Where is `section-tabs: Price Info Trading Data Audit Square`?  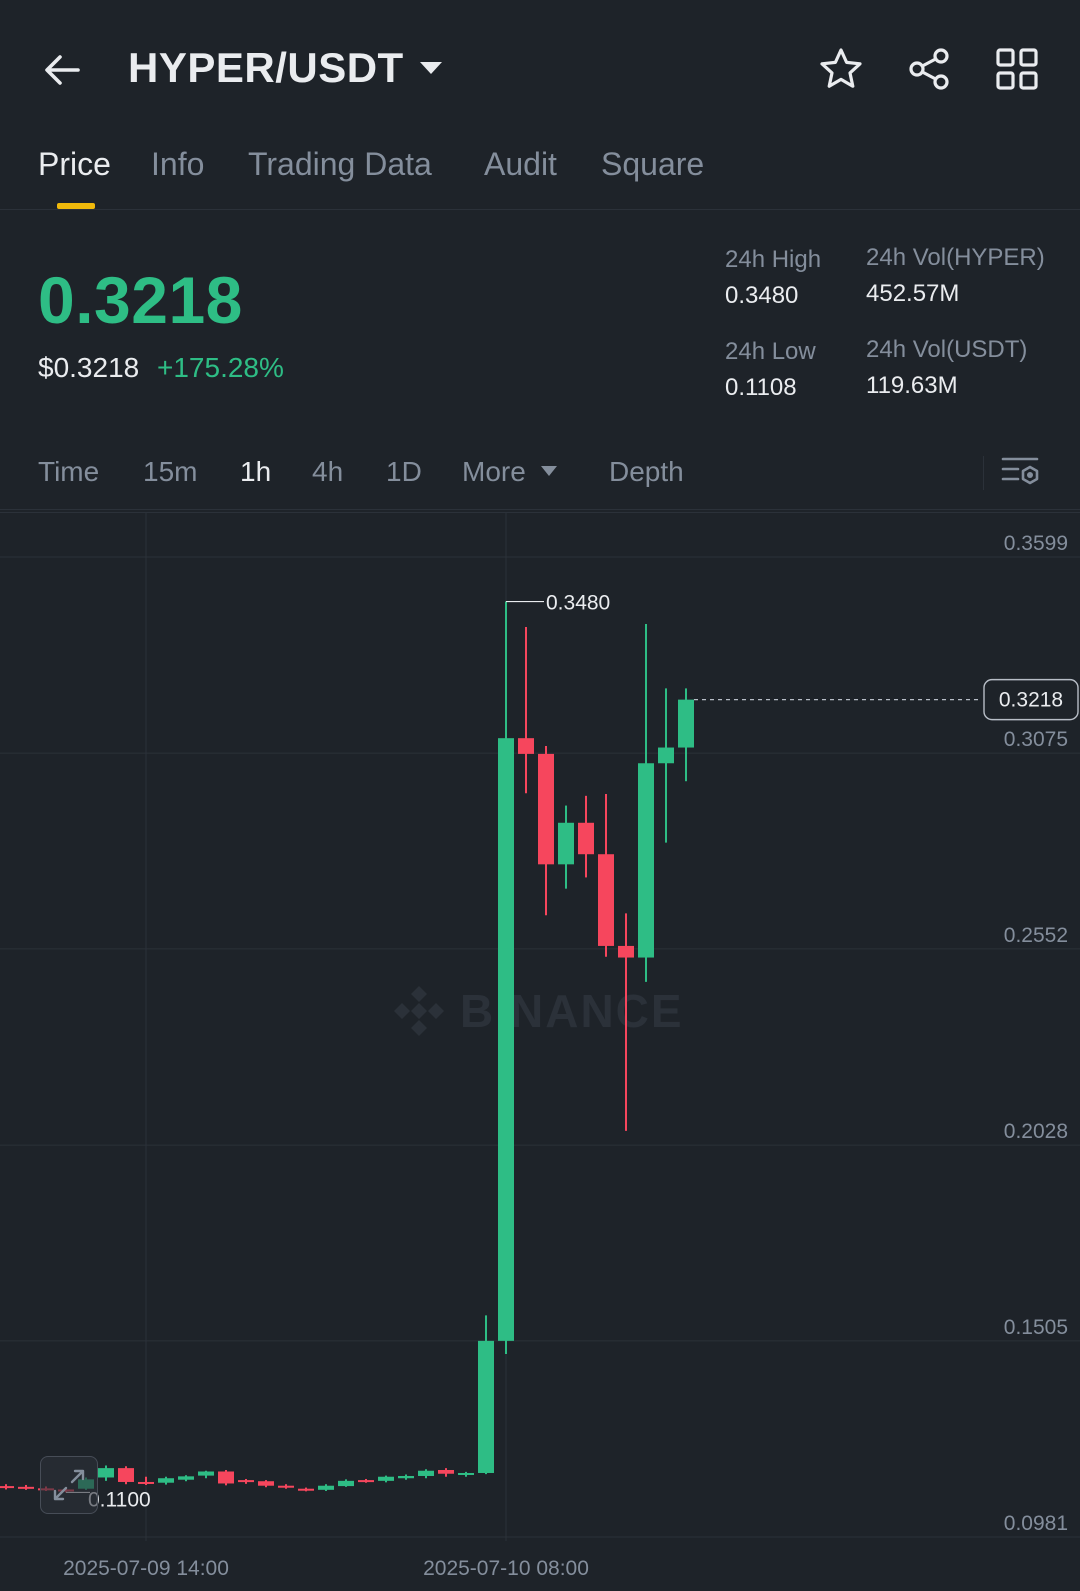
section-tabs: Price Info Trading Data Audit Square is located at coordinates (540, 175).